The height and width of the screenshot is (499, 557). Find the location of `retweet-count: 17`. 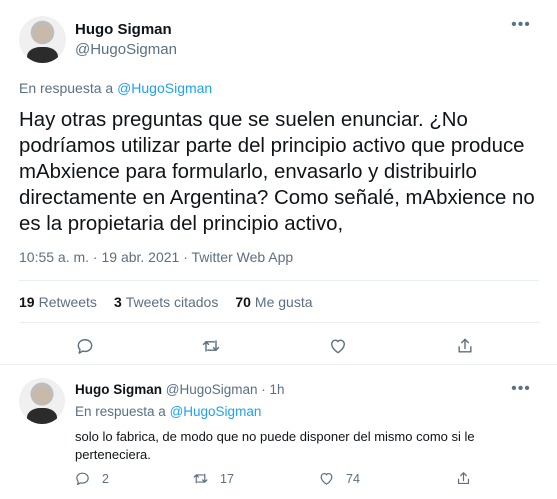

retweet-count: 17 is located at coordinates (227, 478).